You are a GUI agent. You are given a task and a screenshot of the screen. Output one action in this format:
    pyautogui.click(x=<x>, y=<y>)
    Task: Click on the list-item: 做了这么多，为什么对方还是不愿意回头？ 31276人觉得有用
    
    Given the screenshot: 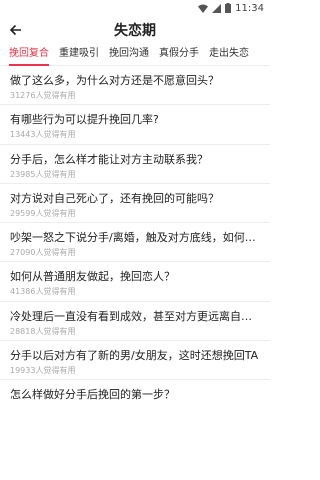 What is the action you would take?
    pyautogui.click(x=135, y=86)
    